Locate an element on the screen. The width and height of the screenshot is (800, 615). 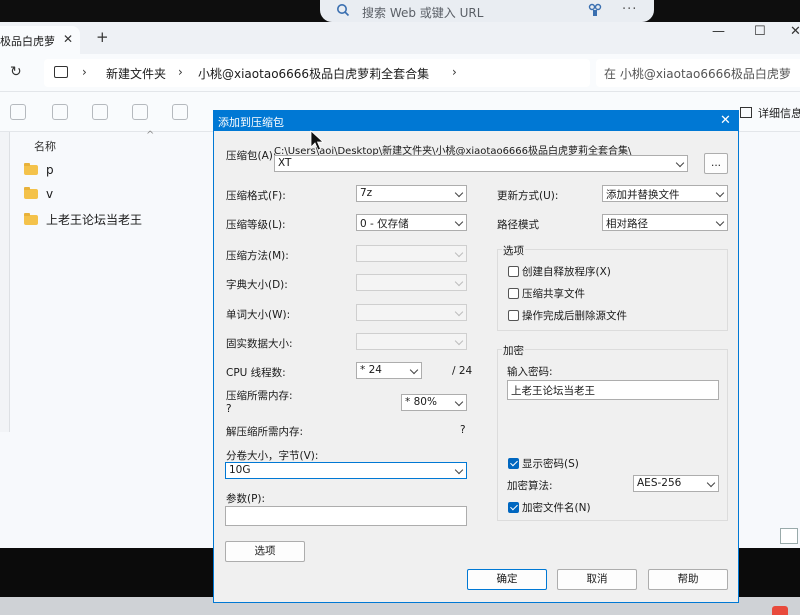
explorer-tab-bar: 极品白虎萝 ✕ + — ☐ ✕ is located at coordinates (400, 38).